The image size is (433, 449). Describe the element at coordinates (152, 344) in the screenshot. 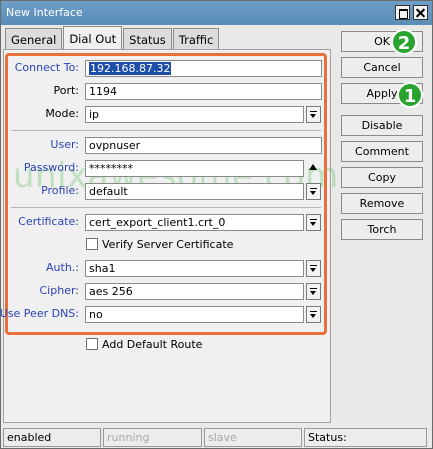

I see `add-default-route-label: Add Default Route` at that location.